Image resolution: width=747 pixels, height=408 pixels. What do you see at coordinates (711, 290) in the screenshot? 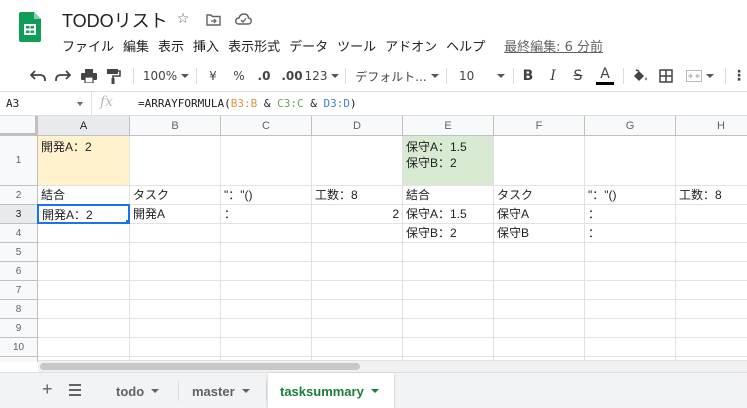
I see `cell-h7` at bounding box center [711, 290].